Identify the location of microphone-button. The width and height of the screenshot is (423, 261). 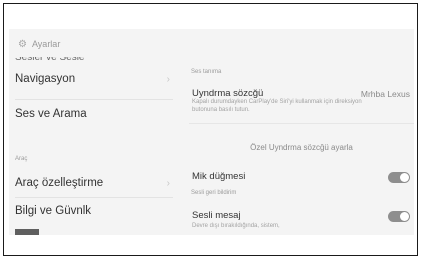
(27, 232).